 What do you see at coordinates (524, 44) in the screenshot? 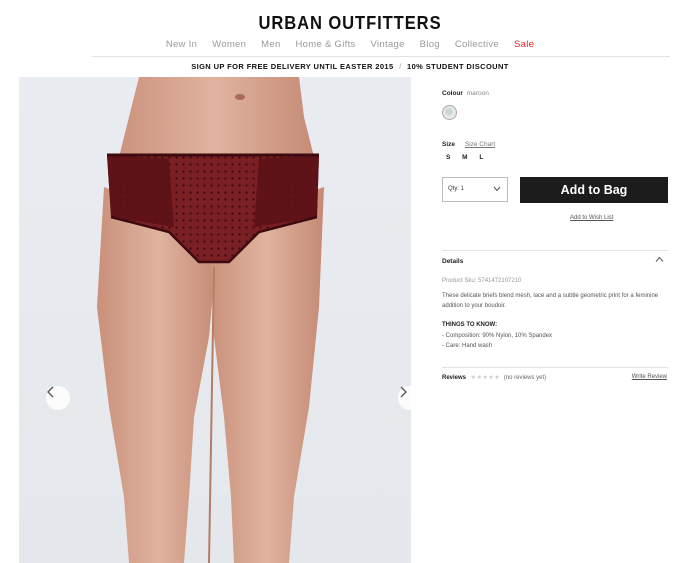
I see `nav-item-sale: Sale` at bounding box center [524, 44].